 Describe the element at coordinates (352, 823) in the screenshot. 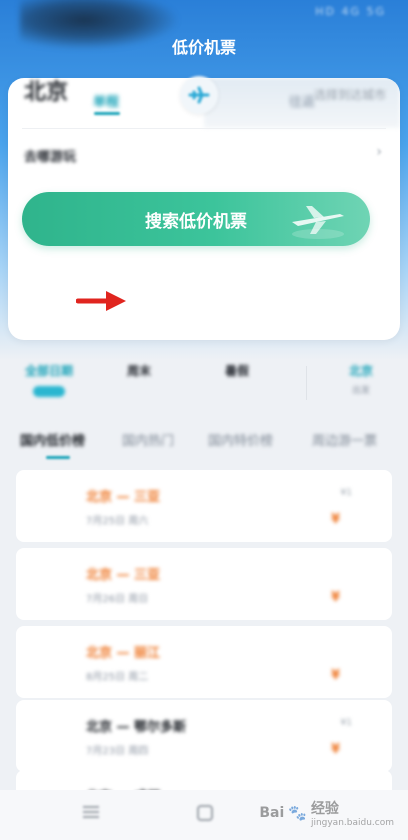

I see `watermark-url: jingyan.baidu.com` at that location.